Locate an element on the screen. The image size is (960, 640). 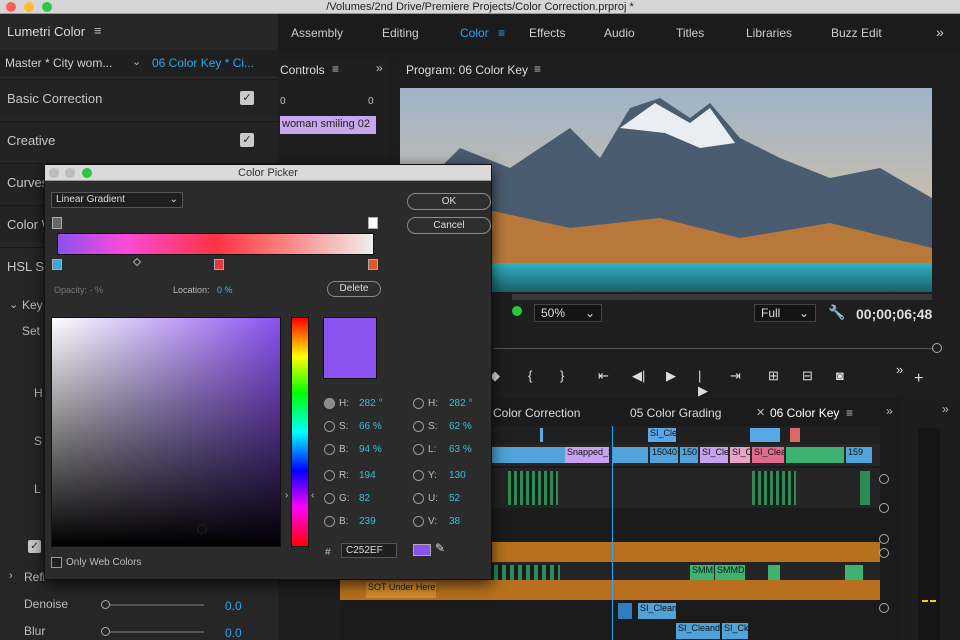
hsb-b-value: 94 % is located at coordinates (370, 449).